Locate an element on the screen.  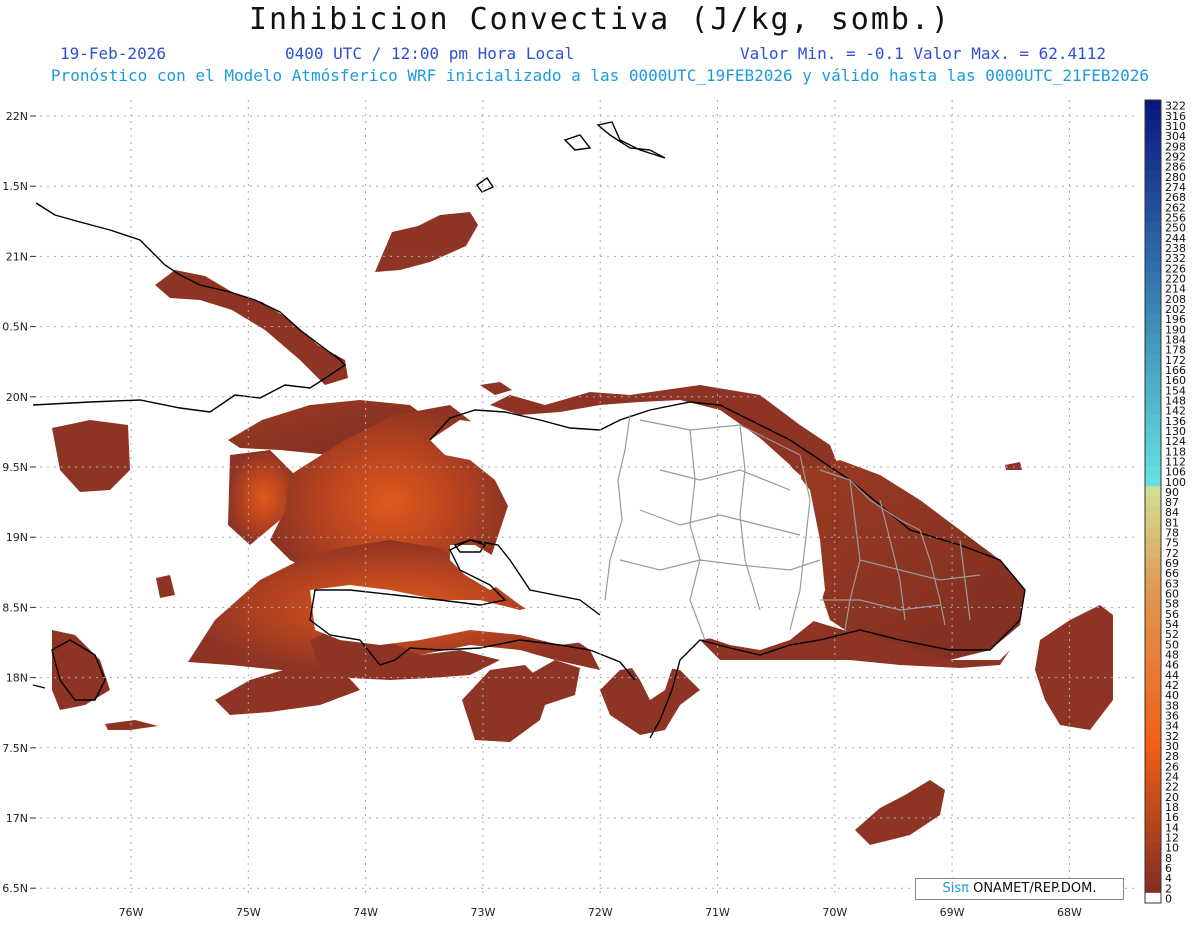
lat-label: 17N is located at coordinates (17, 818).